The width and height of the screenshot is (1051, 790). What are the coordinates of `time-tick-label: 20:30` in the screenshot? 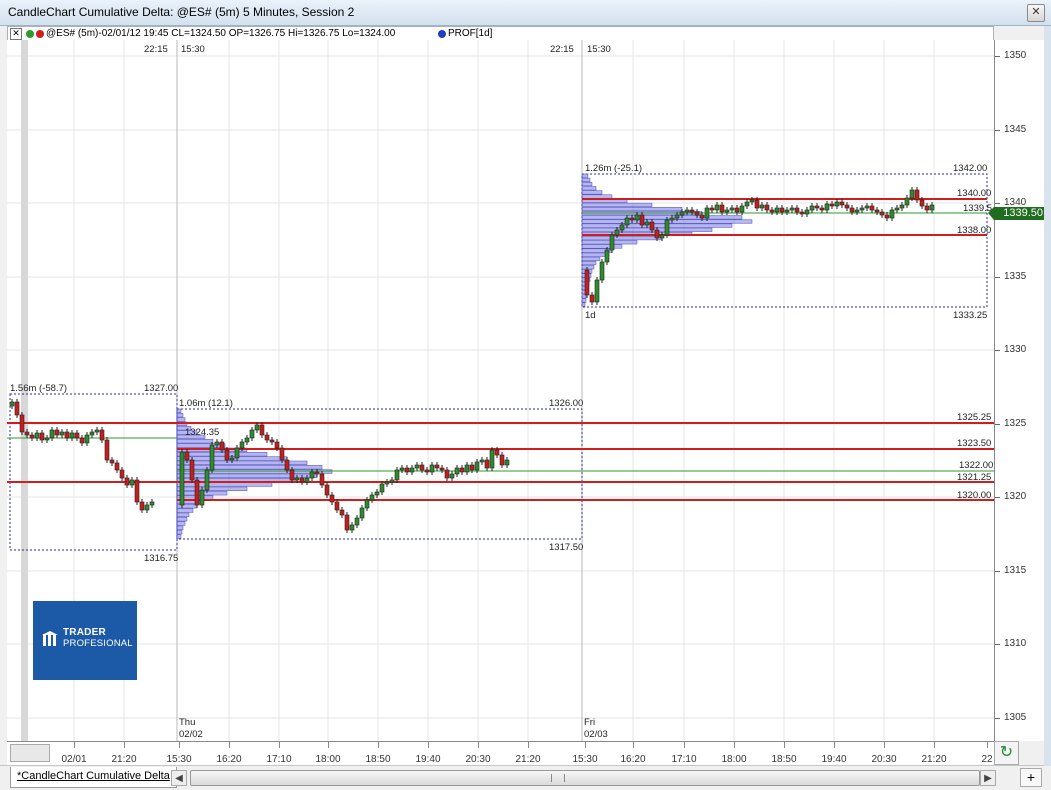 It's located at (478, 759).